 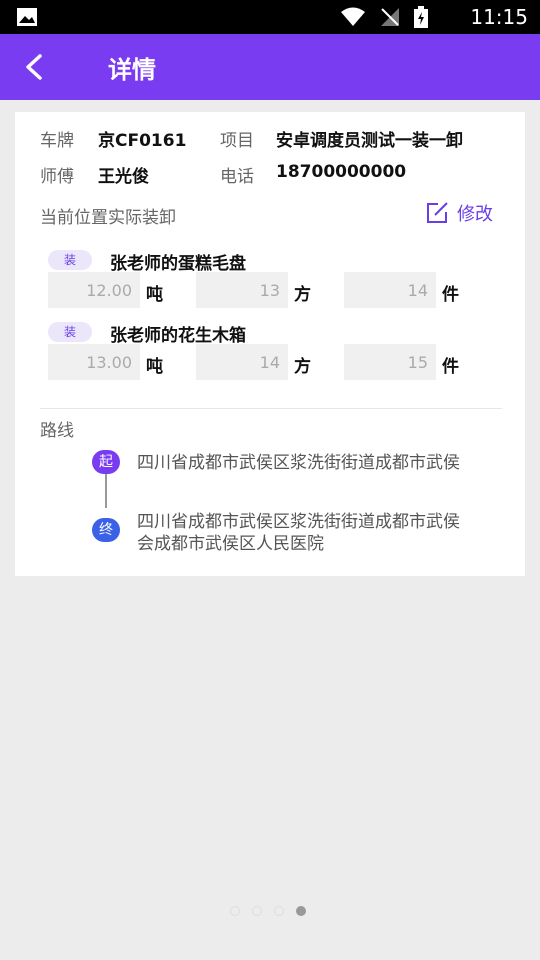 I want to click on page-indicator, so click(x=268, y=911).